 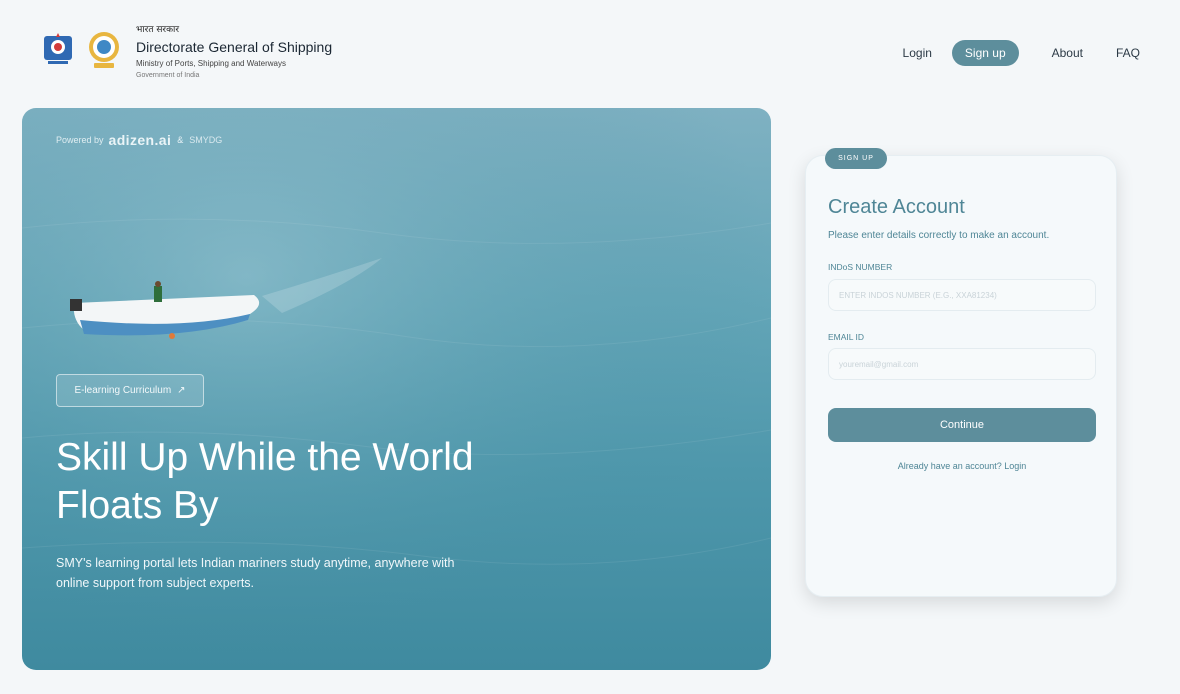 I want to click on adizen-logo: adizen.ai, so click(x=140, y=140).